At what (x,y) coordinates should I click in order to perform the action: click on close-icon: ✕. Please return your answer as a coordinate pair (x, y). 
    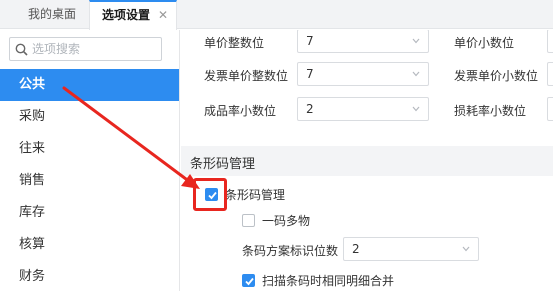
    Looking at the image, I should click on (163, 15).